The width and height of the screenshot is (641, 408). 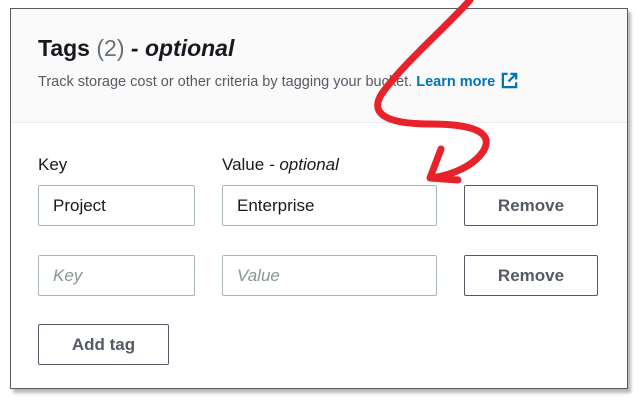 I want to click on external-link-icon, so click(x=509, y=80).